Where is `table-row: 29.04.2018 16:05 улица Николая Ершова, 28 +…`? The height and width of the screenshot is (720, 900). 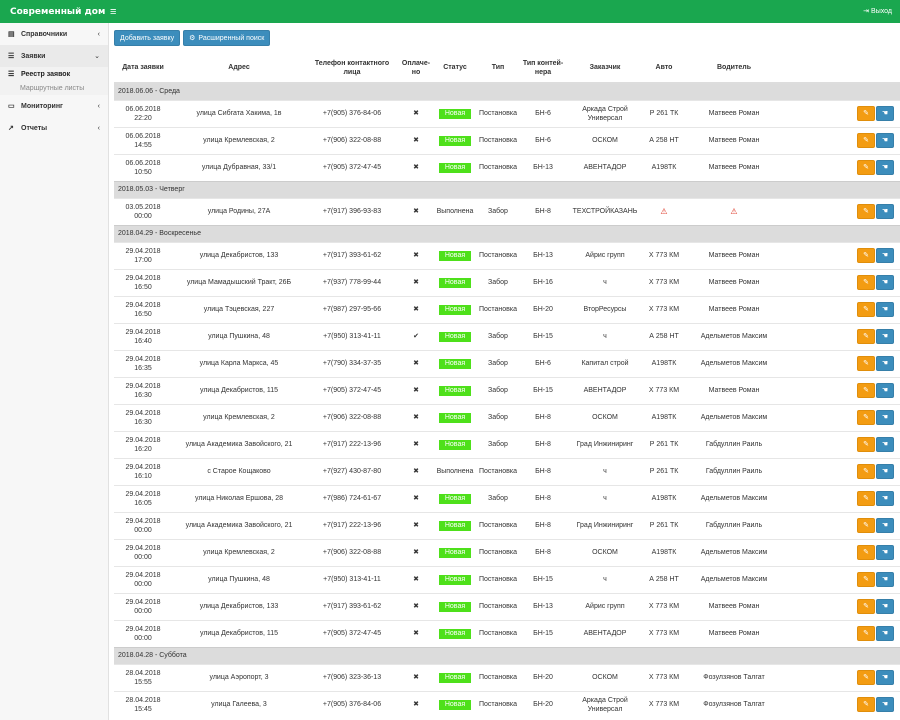 table-row: 29.04.2018 16:05 улица Николая Ершова, 28 +… is located at coordinates (507, 498).